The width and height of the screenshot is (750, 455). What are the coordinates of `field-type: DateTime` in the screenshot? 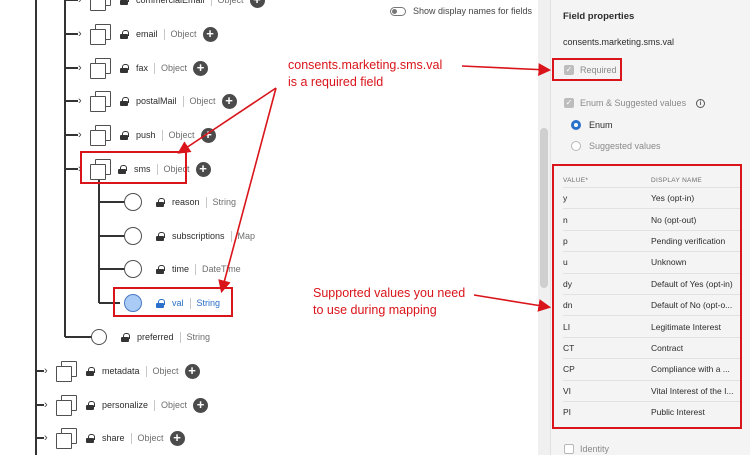 It's located at (221, 269).